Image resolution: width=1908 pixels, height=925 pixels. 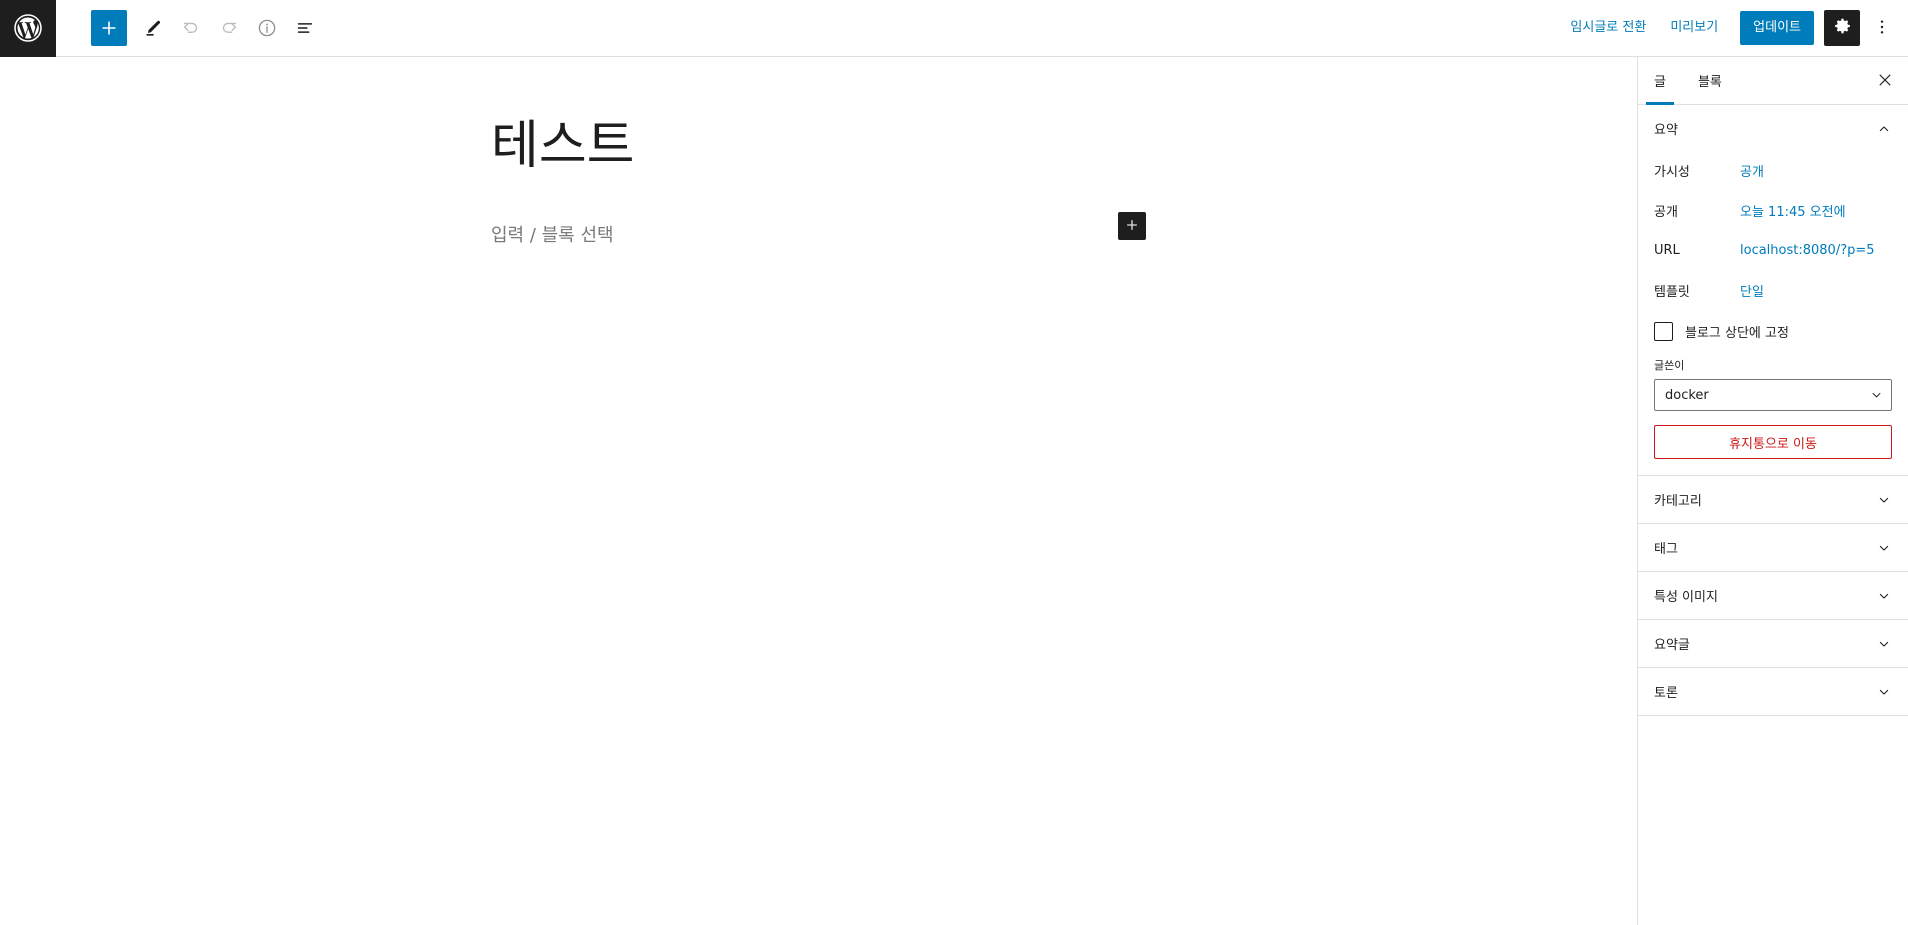 I want to click on editor-toolbar: 임시글로 전환 미리보기 업데이트, so click(x=954, y=28).